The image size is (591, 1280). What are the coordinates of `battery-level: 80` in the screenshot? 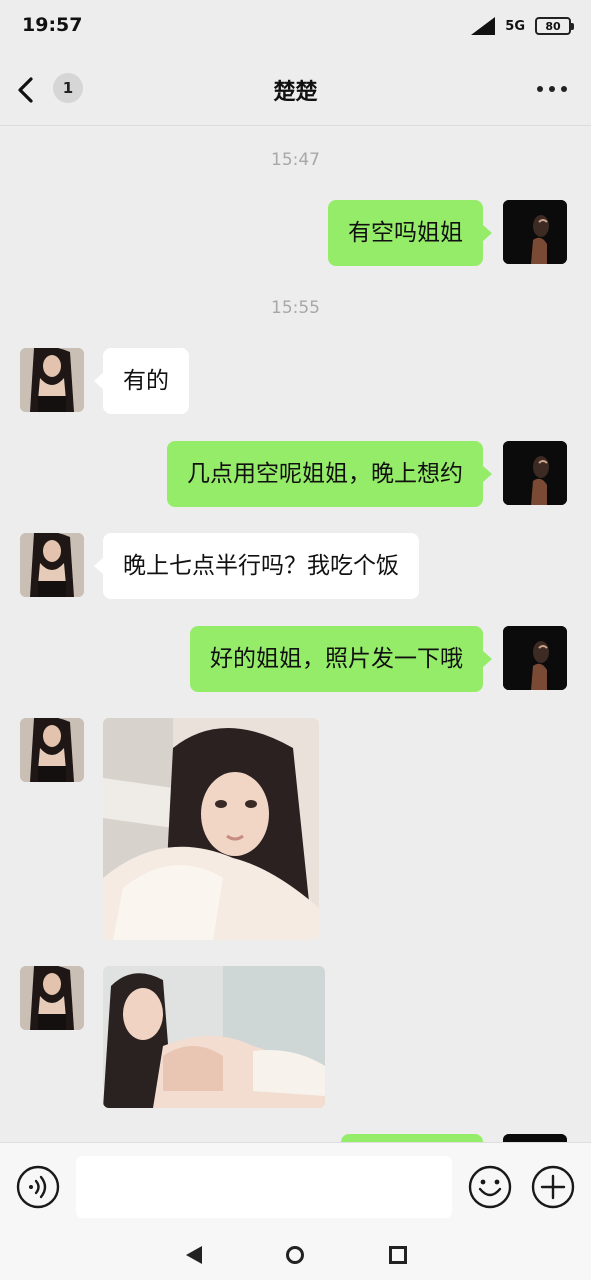 It's located at (553, 26).